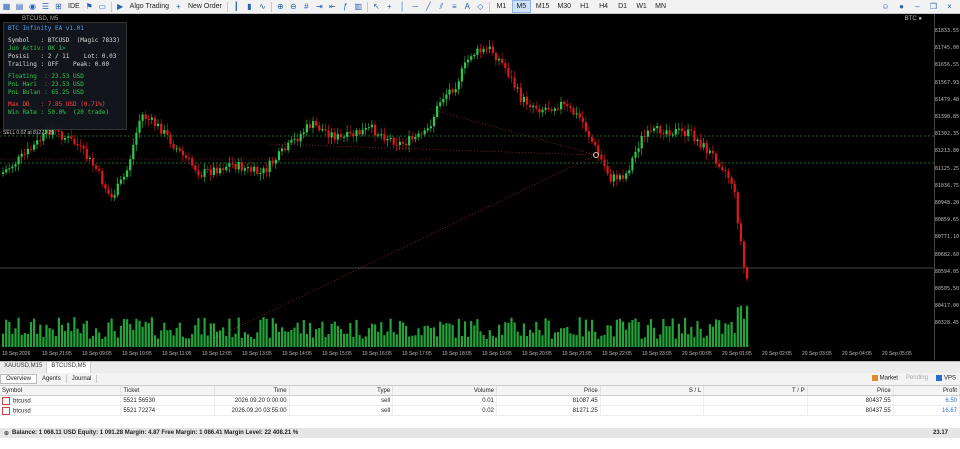 The height and width of the screenshot is (449, 960). What do you see at coordinates (168, 391) in the screenshot?
I see `col-ticket: Ticket` at bounding box center [168, 391].